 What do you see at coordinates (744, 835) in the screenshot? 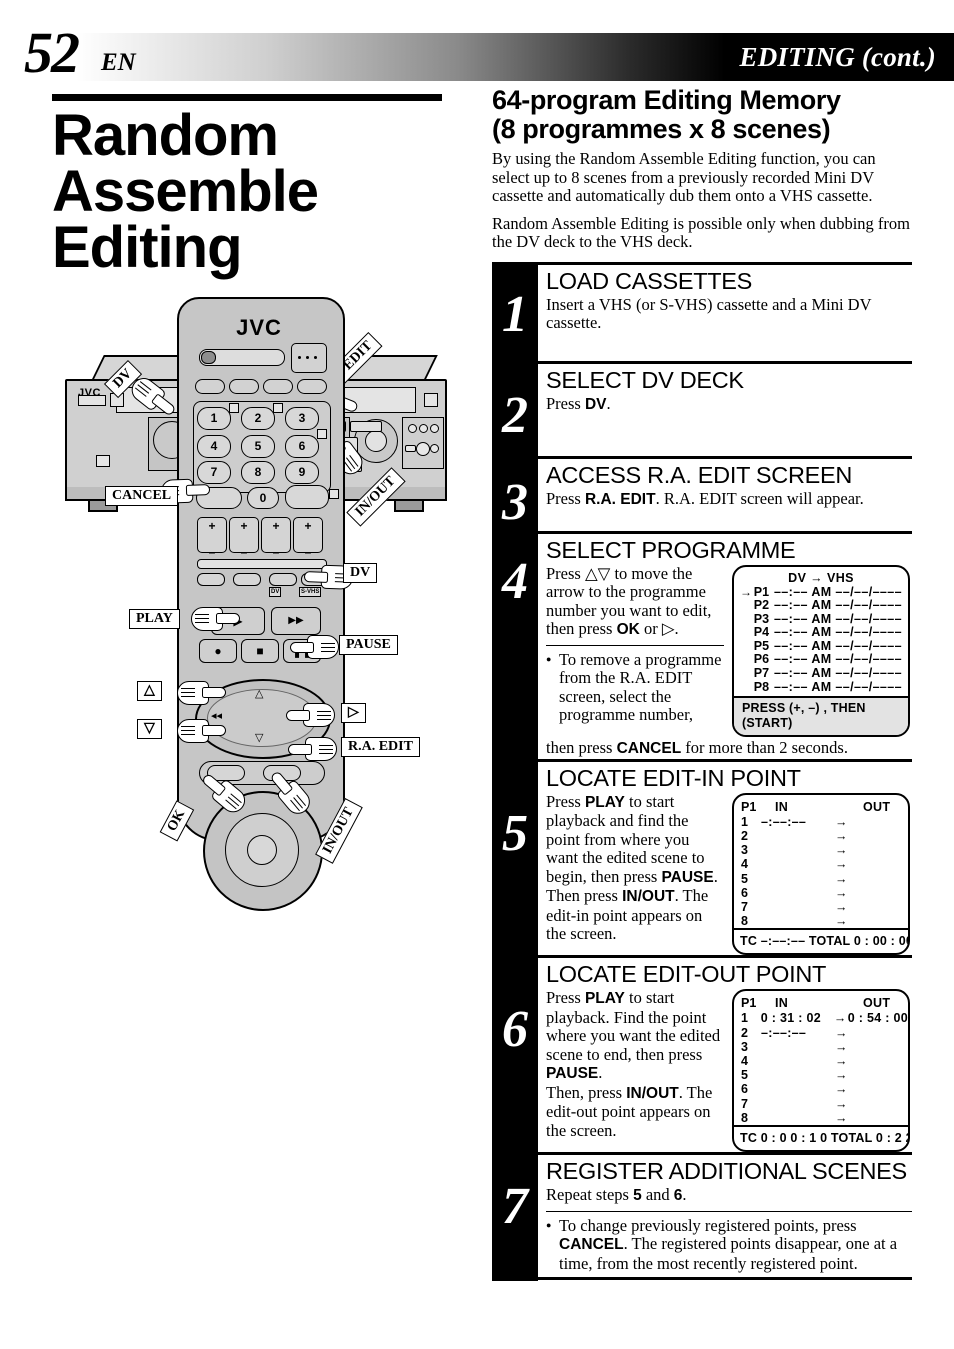
I see `osd-row-no: 2` at bounding box center [744, 835].